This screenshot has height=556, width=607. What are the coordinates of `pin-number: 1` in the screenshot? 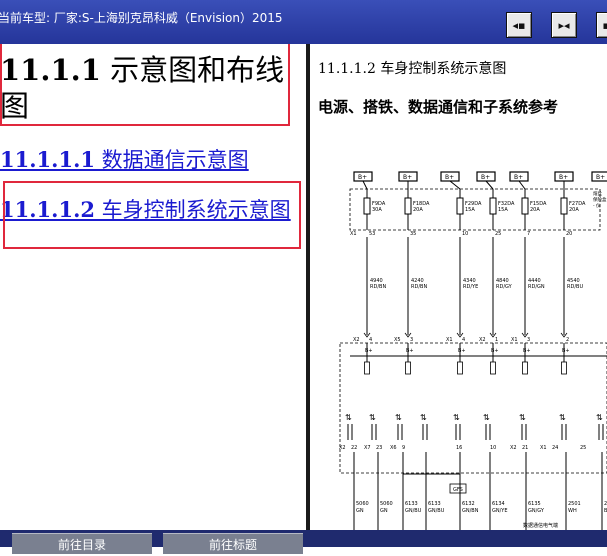 It's located at (496, 340).